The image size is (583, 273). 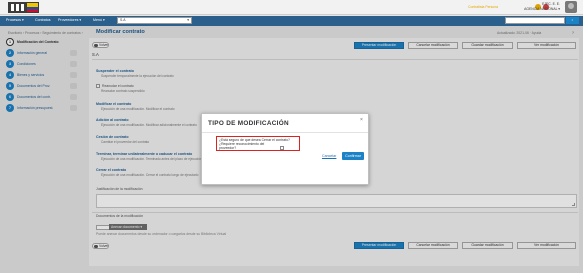 I want to click on entity-select-value: S.A, so click(x=123, y=20).